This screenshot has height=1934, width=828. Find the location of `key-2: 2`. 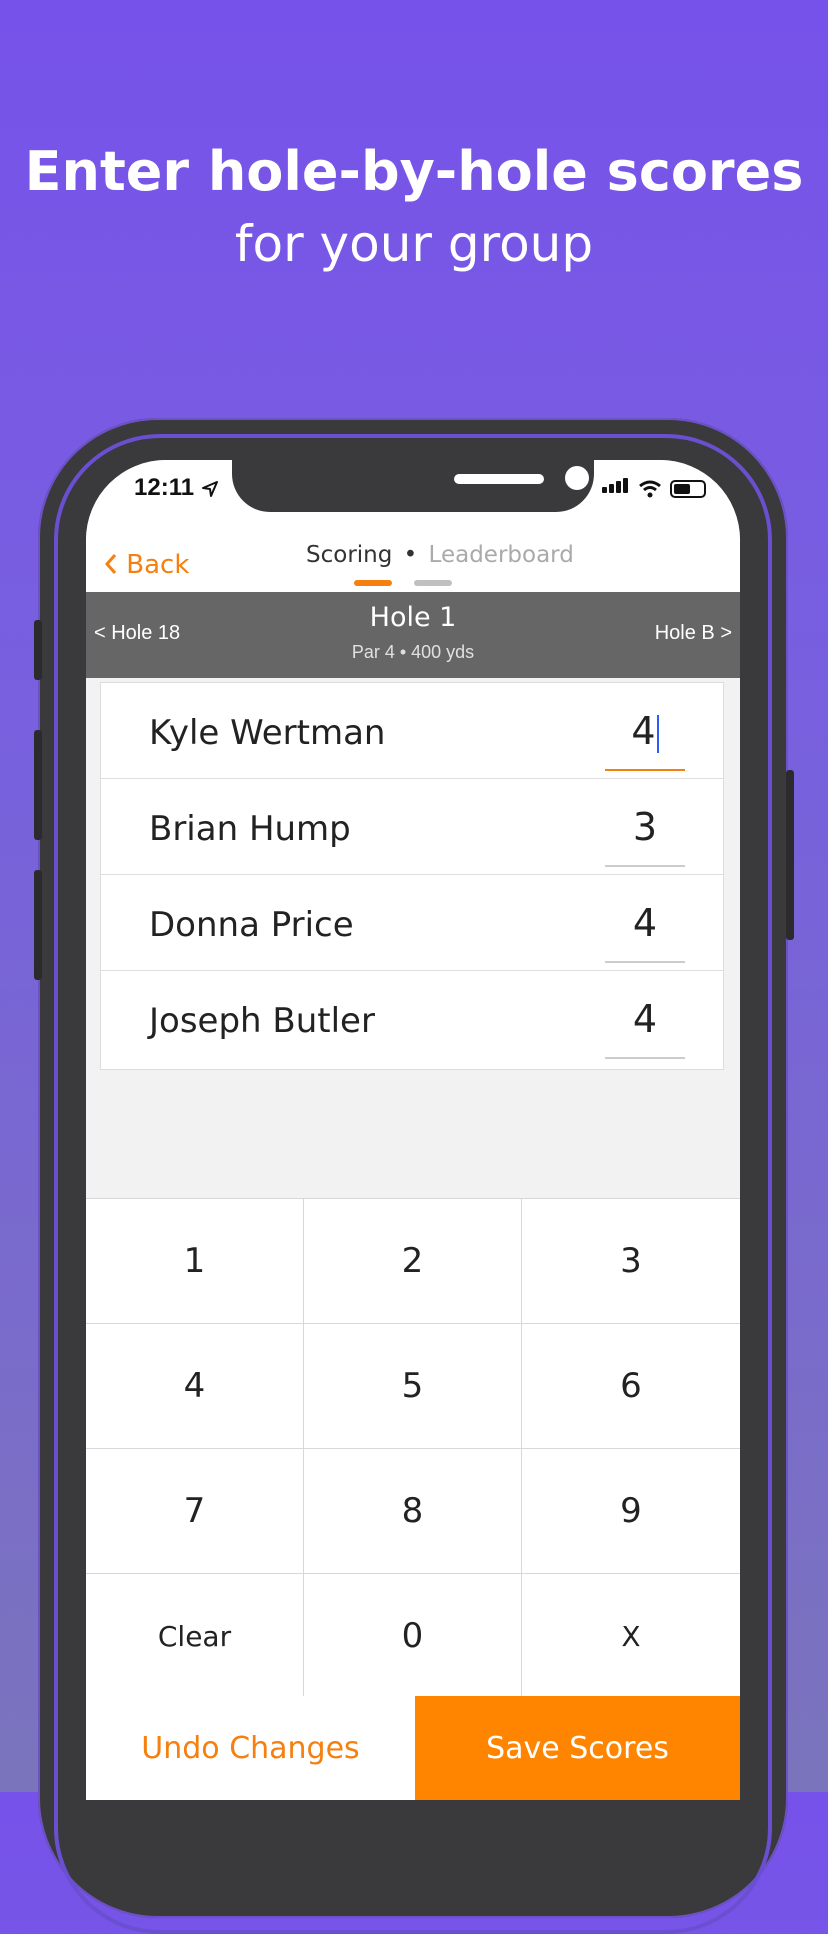

key-2: 2 is located at coordinates (413, 1261).